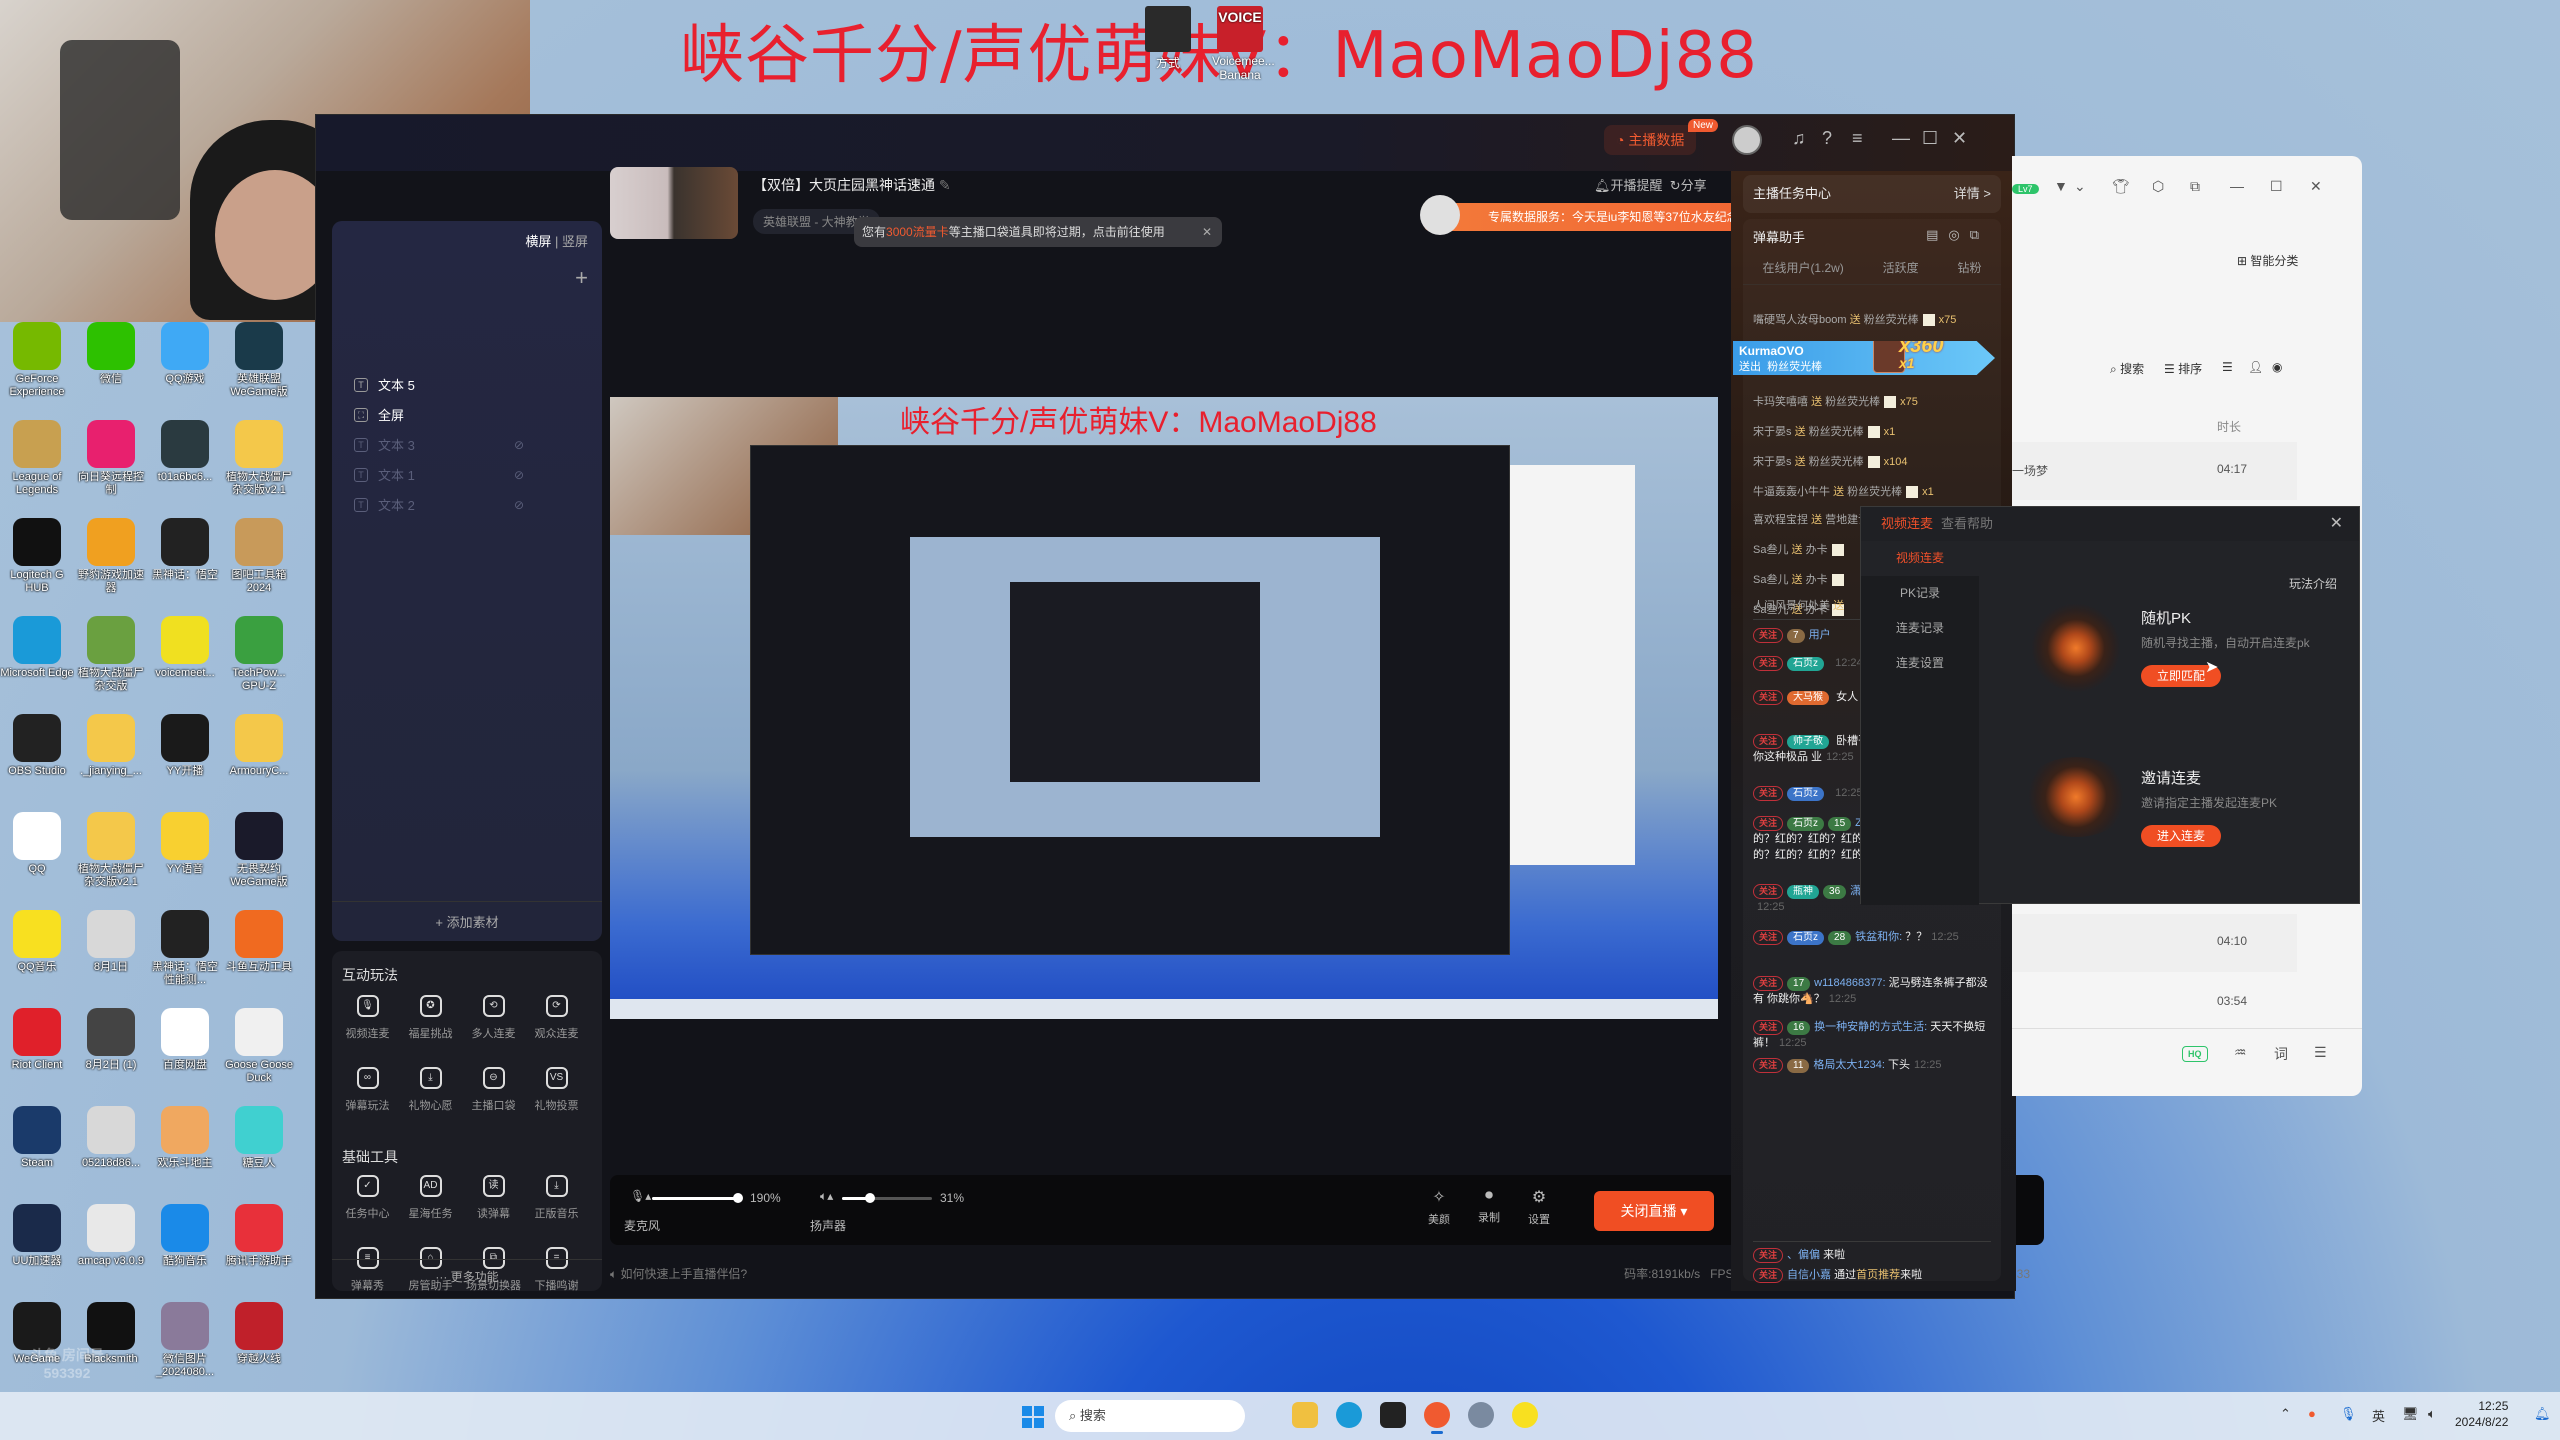  What do you see at coordinates (1920, 628) in the screenshot?
I see `sidebar-item-link-records: 连麦记录` at bounding box center [1920, 628].